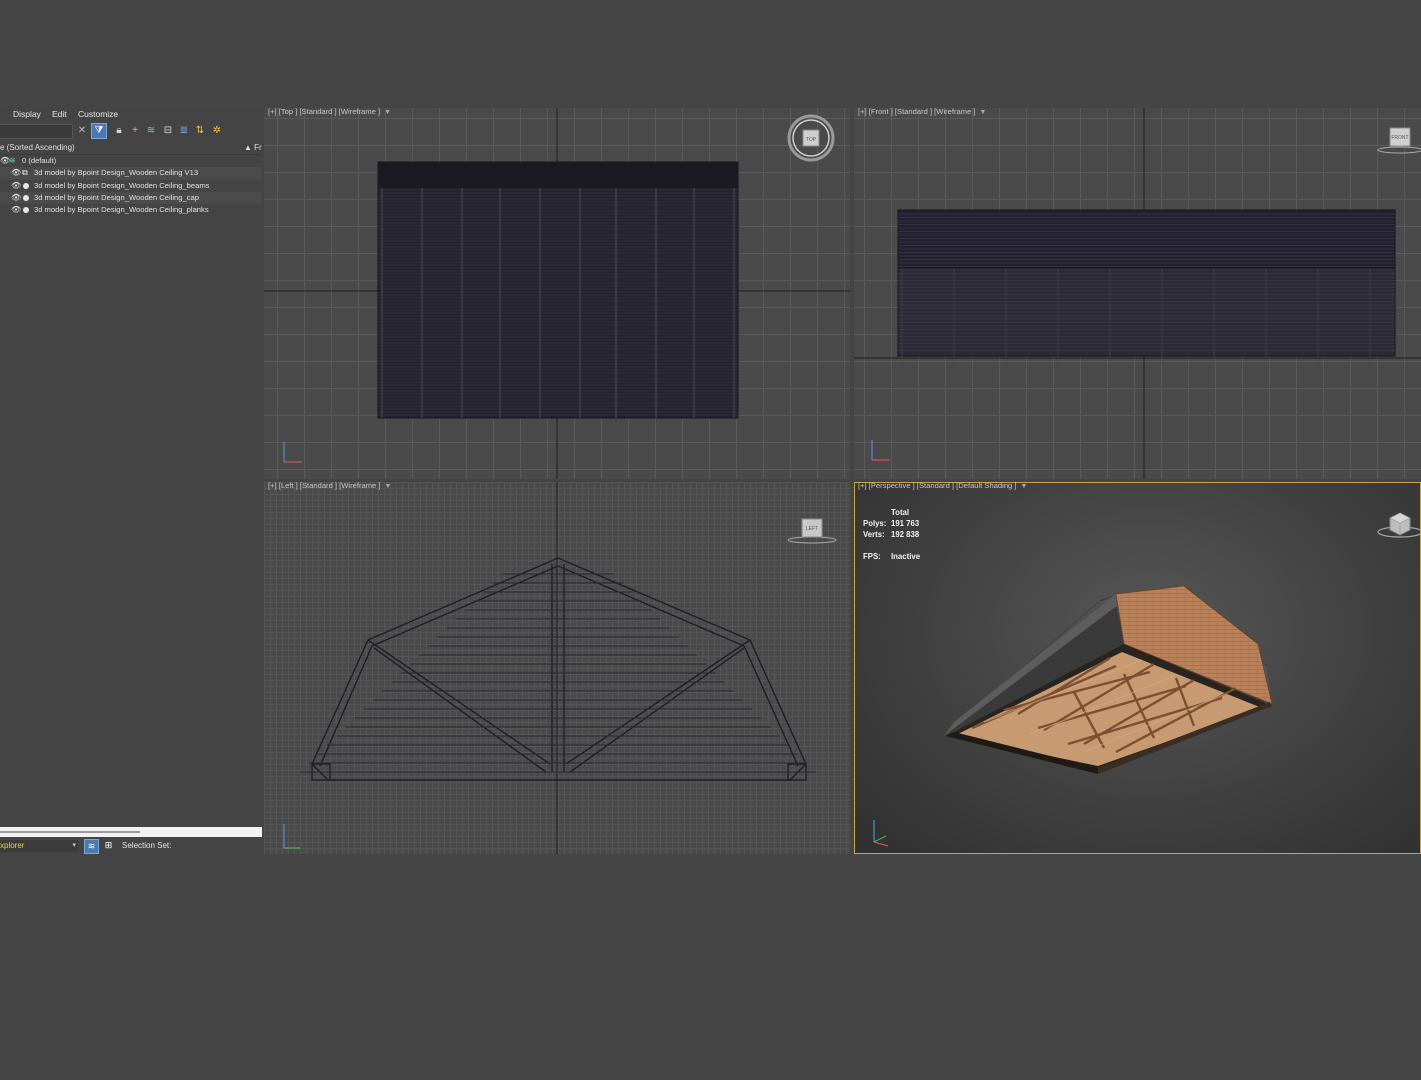 This screenshot has width=1421, height=1080. I want to click on settings-icon: ✲, so click(217, 131).